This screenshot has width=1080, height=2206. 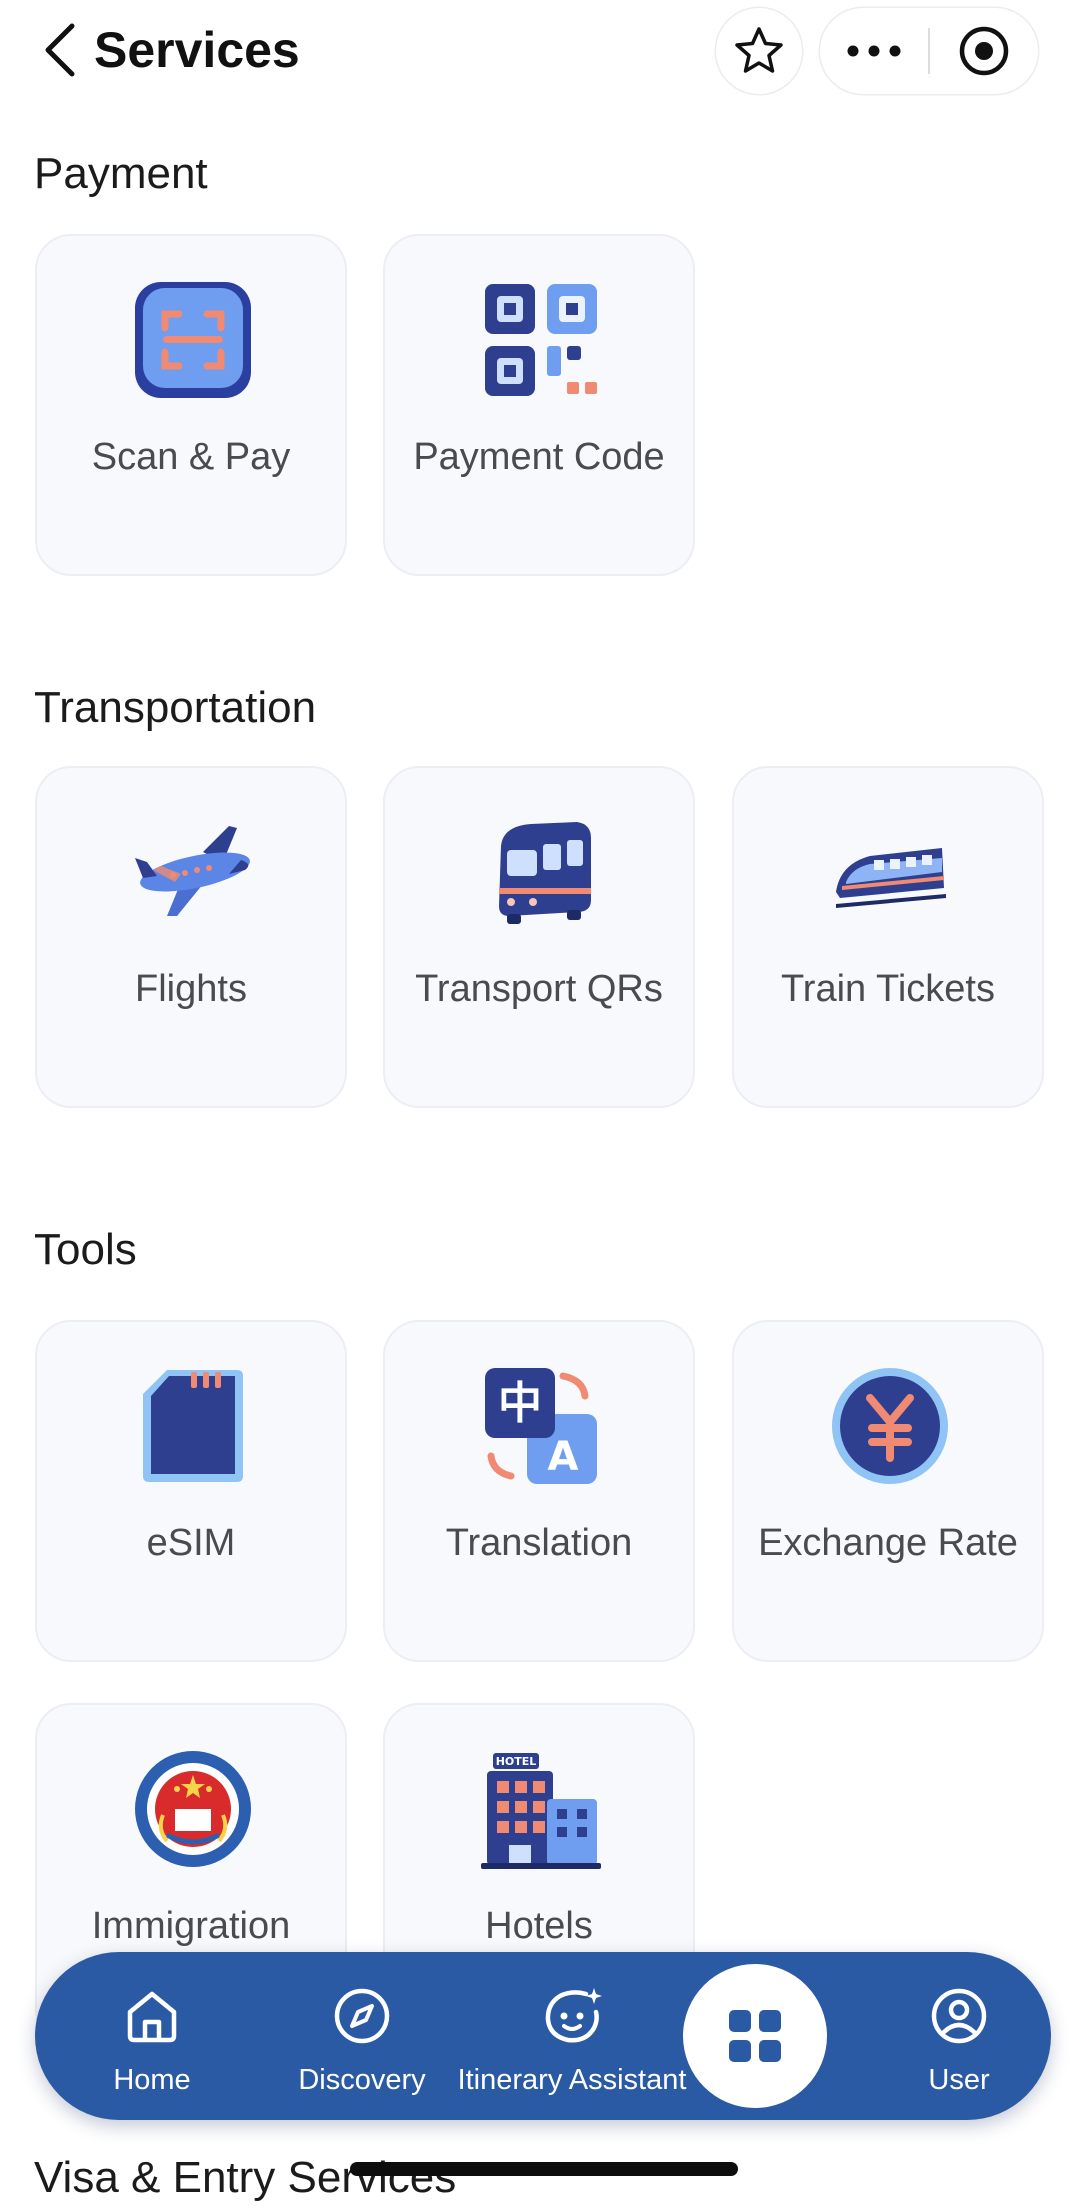 What do you see at coordinates (539, 1491) in the screenshot?
I see `service-card-translation: 中 A Translation` at bounding box center [539, 1491].